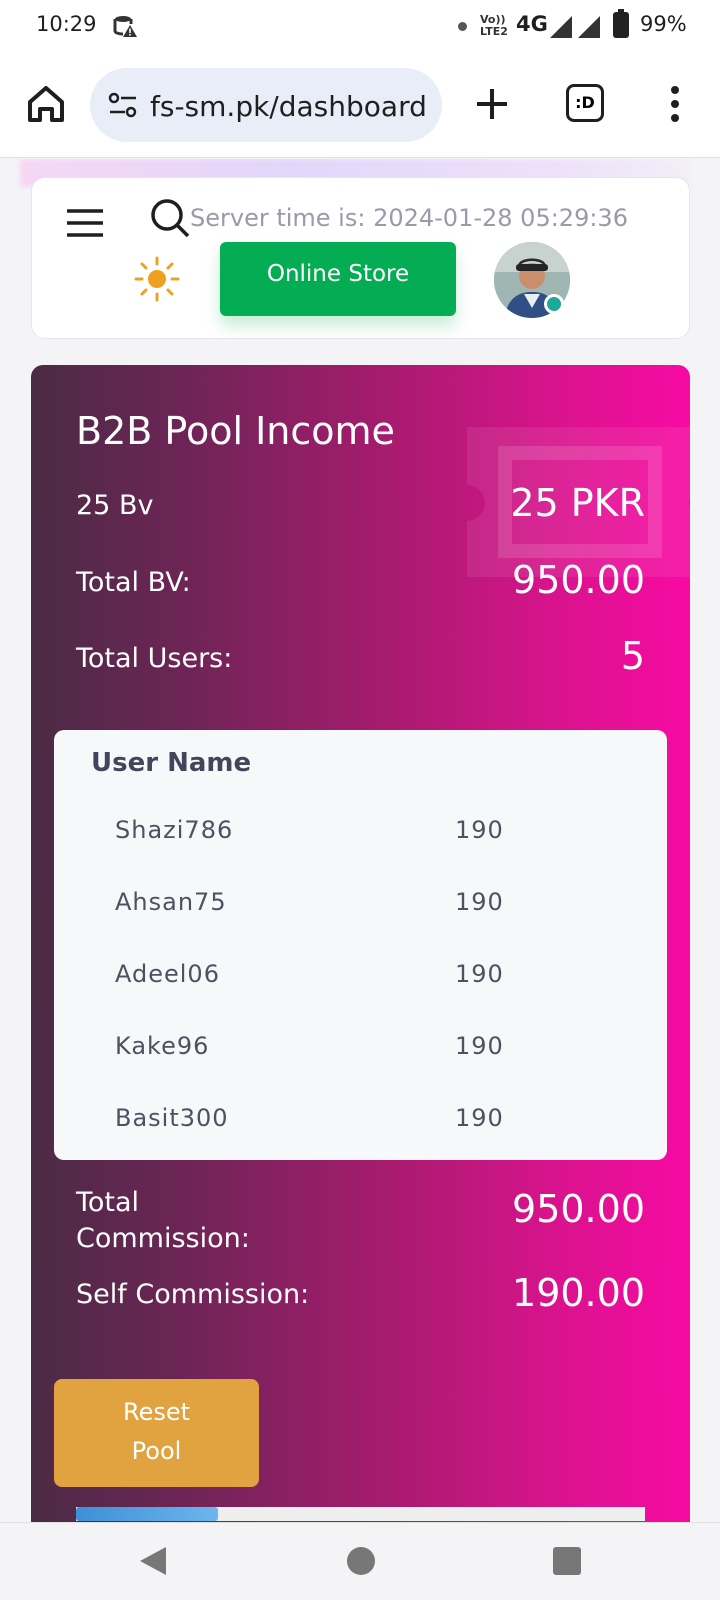 The height and width of the screenshot is (1600, 720). Describe the element at coordinates (632, 656) in the screenshot. I see `total-users-value: 5` at that location.